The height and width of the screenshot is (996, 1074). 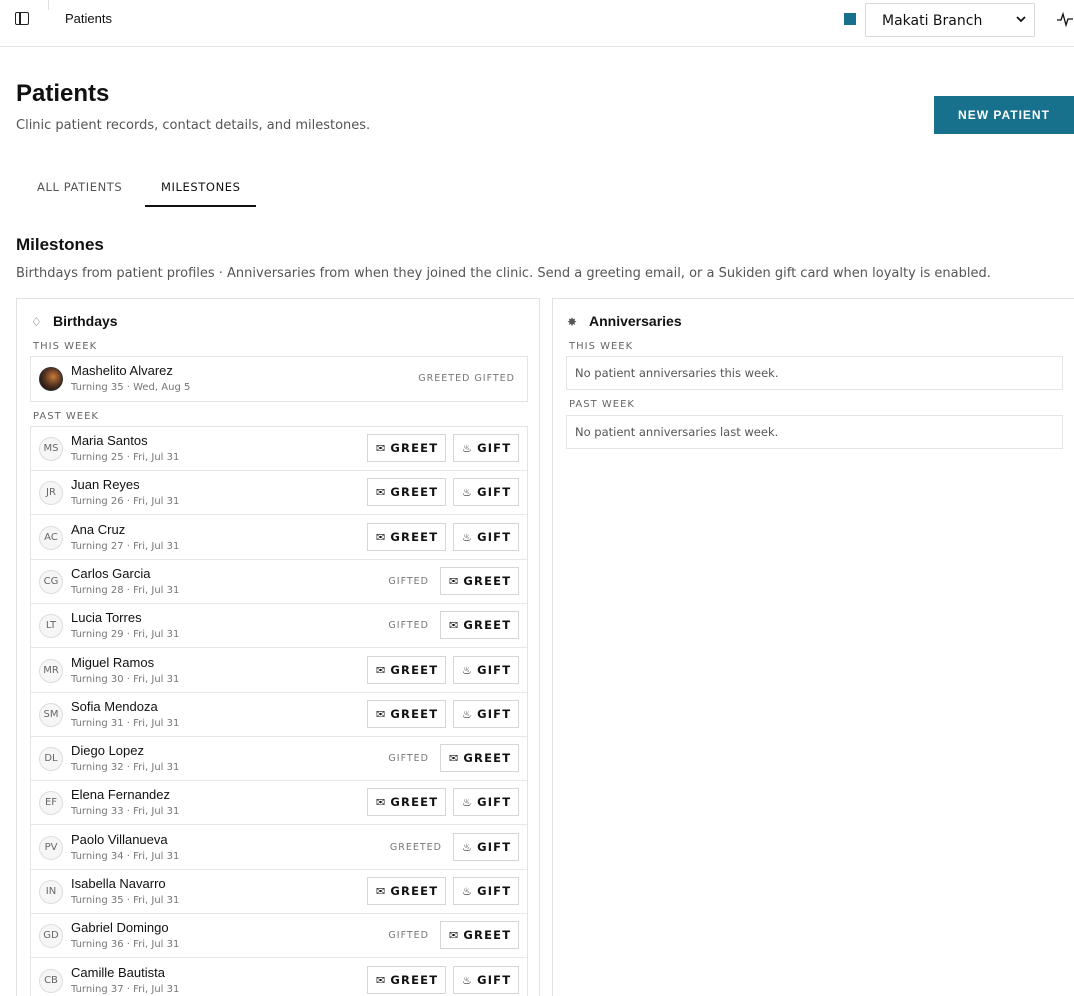 What do you see at coordinates (125, 502) in the screenshot?
I see `patient-birthday-meta: Turning 26 · Fri, Jul 31` at bounding box center [125, 502].